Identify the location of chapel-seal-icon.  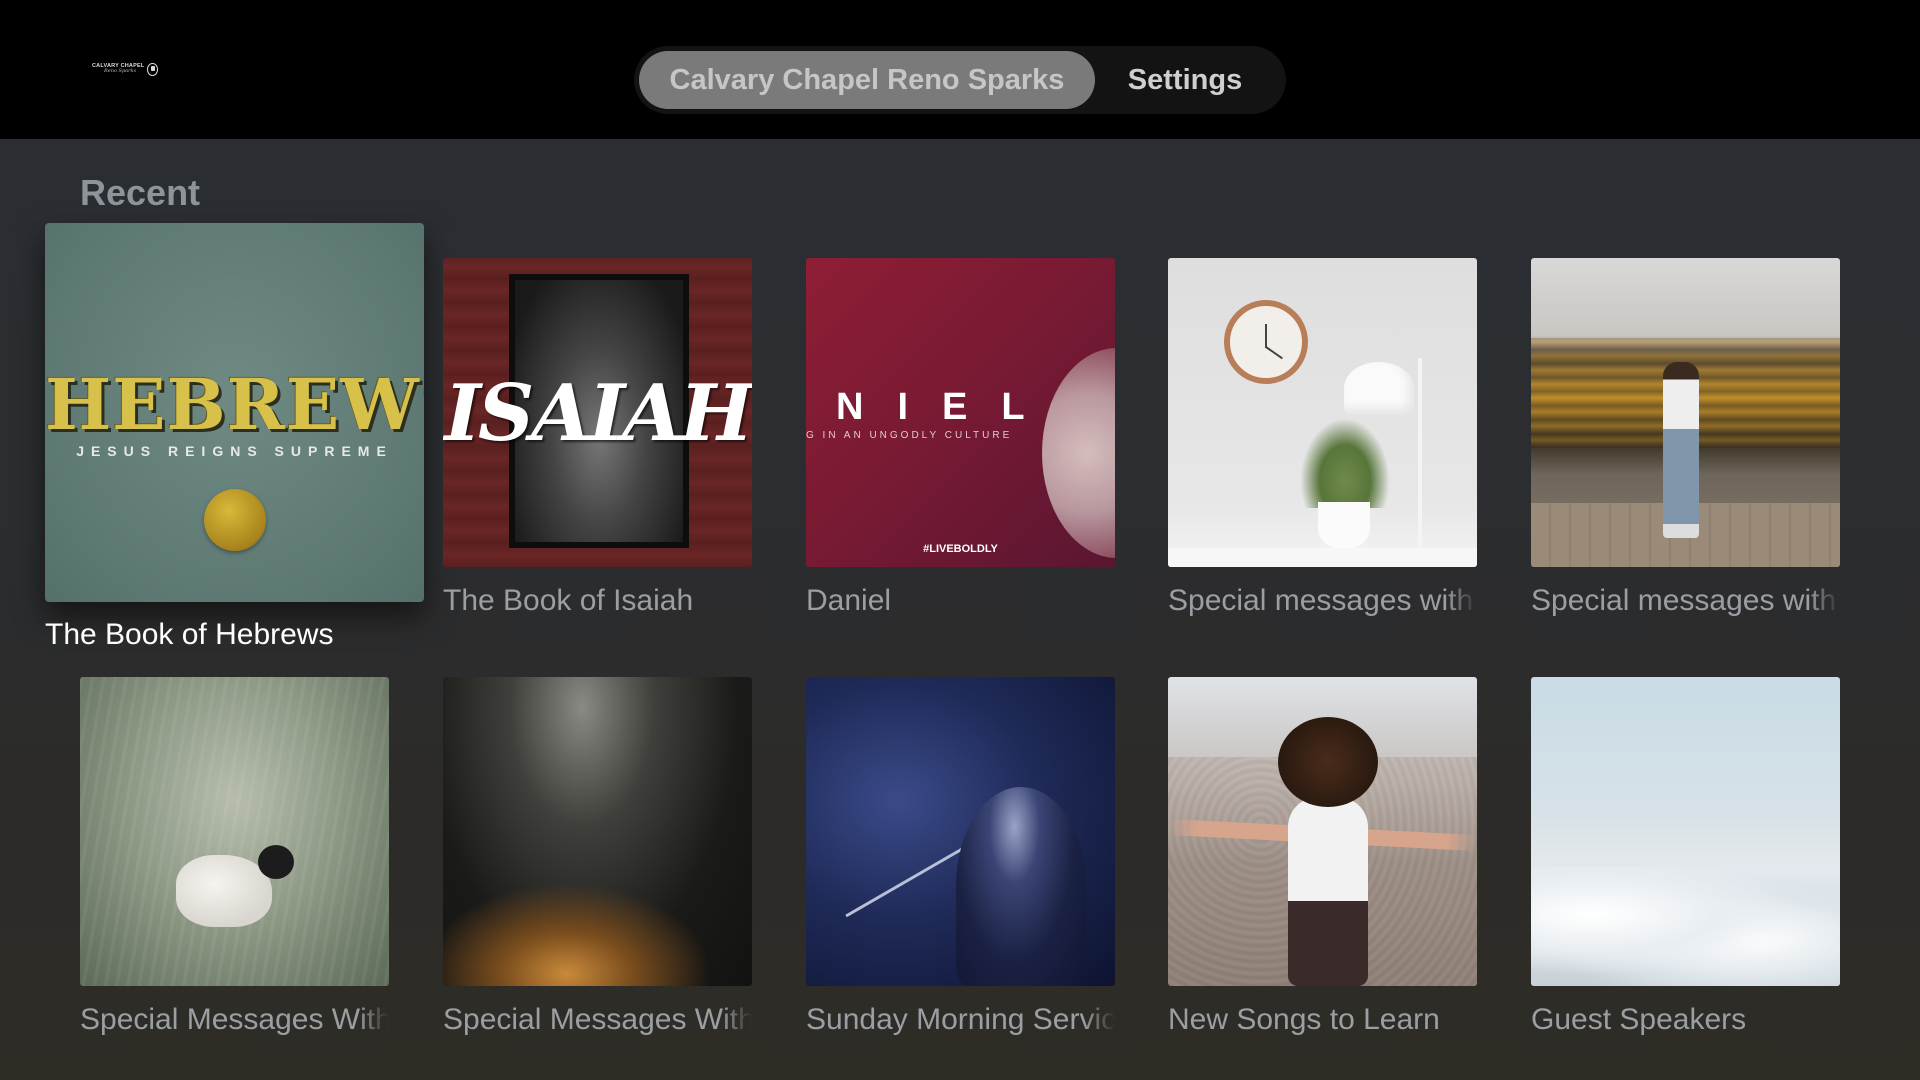
(152, 69).